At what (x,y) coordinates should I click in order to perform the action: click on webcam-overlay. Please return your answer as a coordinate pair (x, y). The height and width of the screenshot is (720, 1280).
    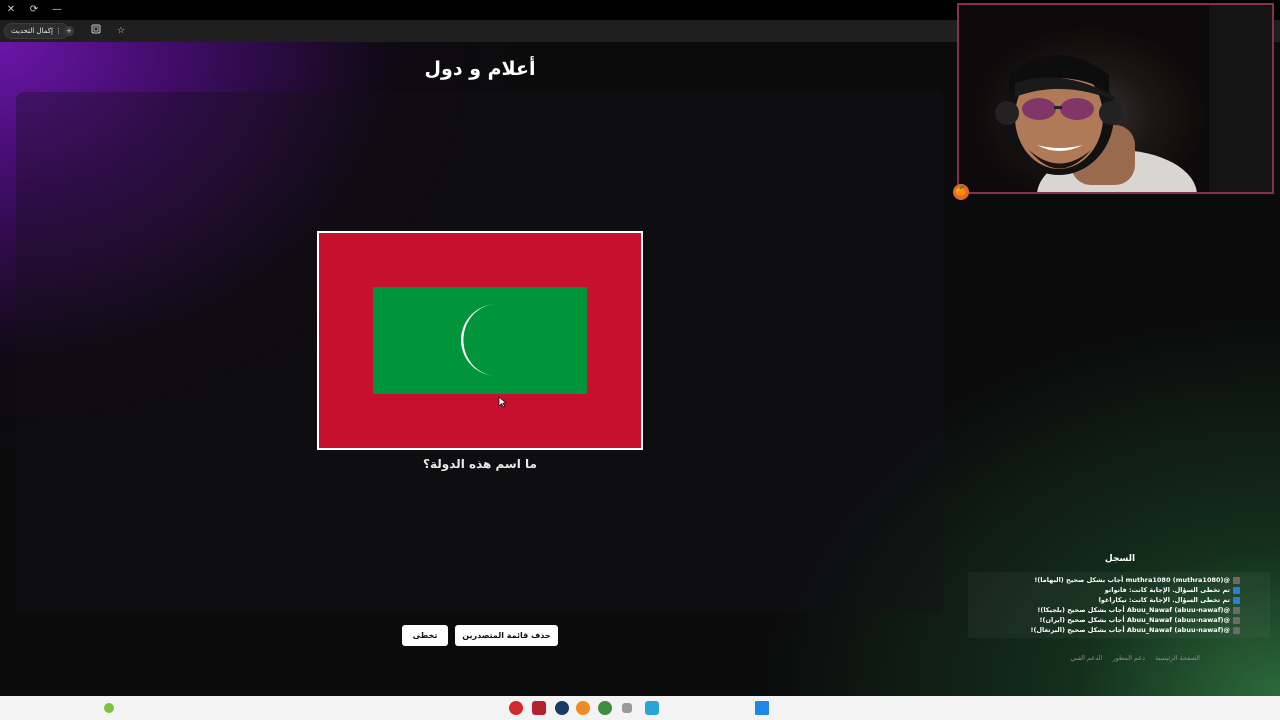
    Looking at the image, I should click on (1115, 98).